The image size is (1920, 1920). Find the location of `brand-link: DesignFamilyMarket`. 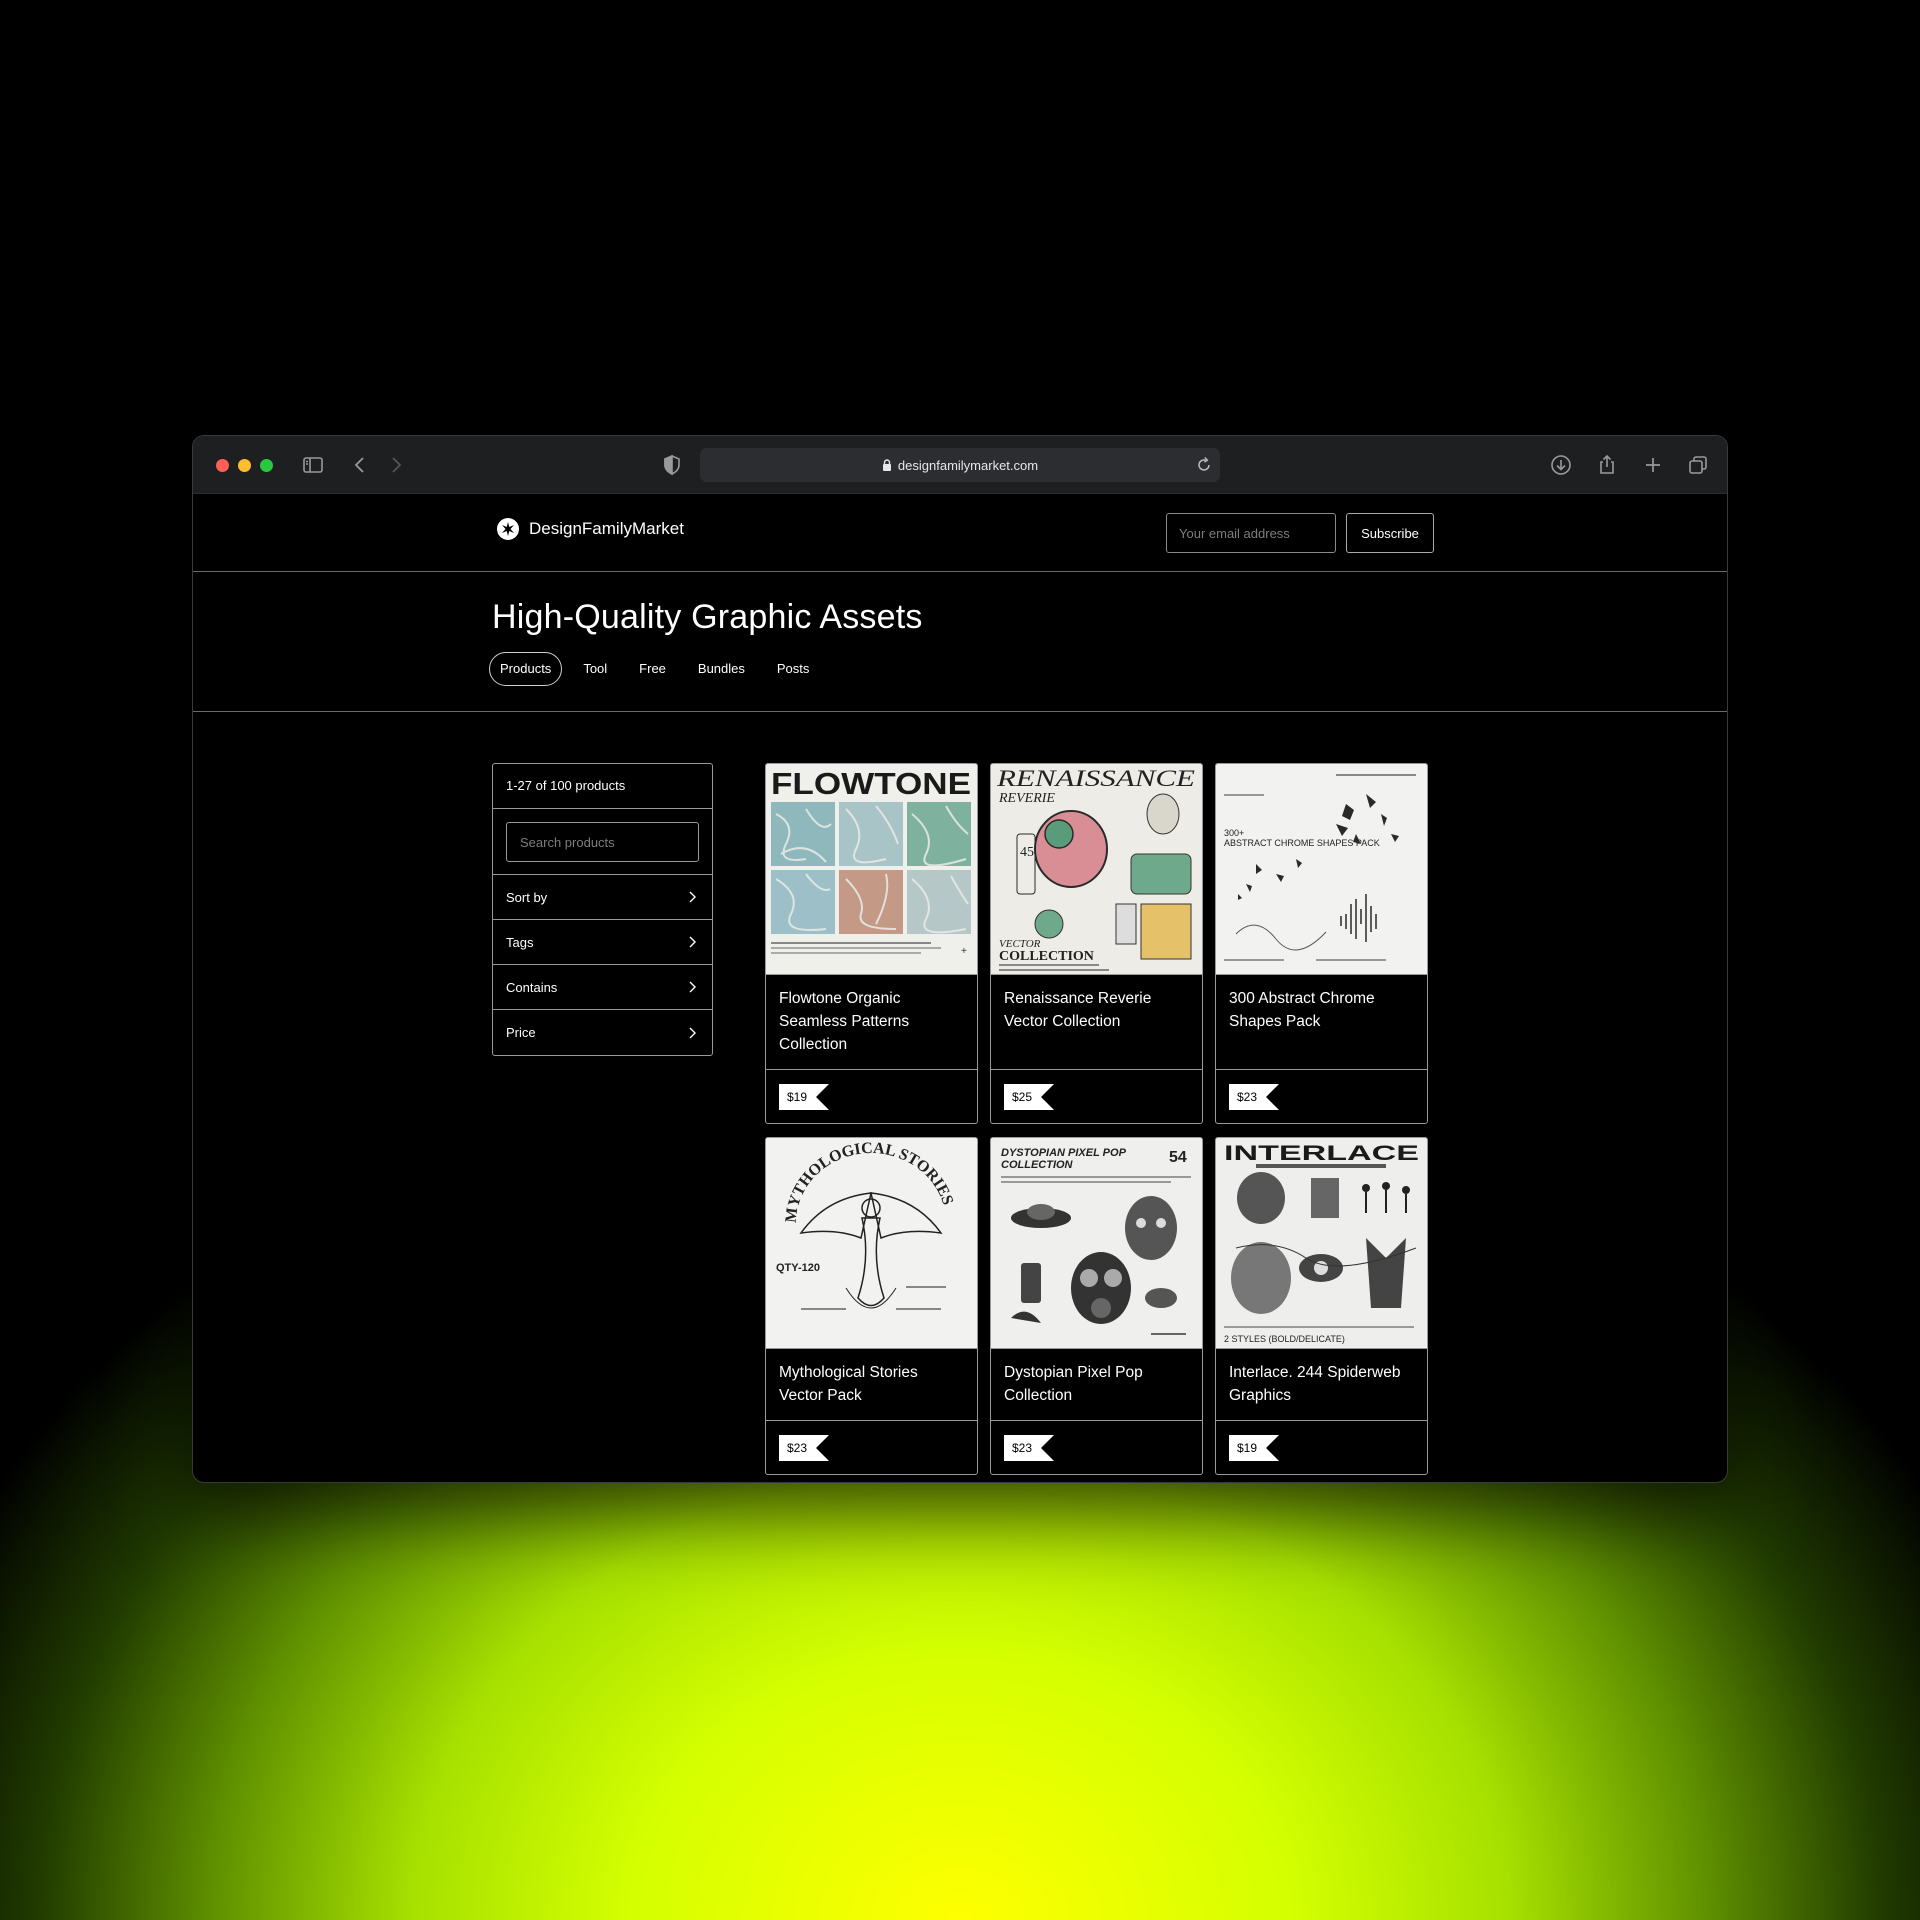

brand-link: DesignFamilyMarket is located at coordinates (590, 529).